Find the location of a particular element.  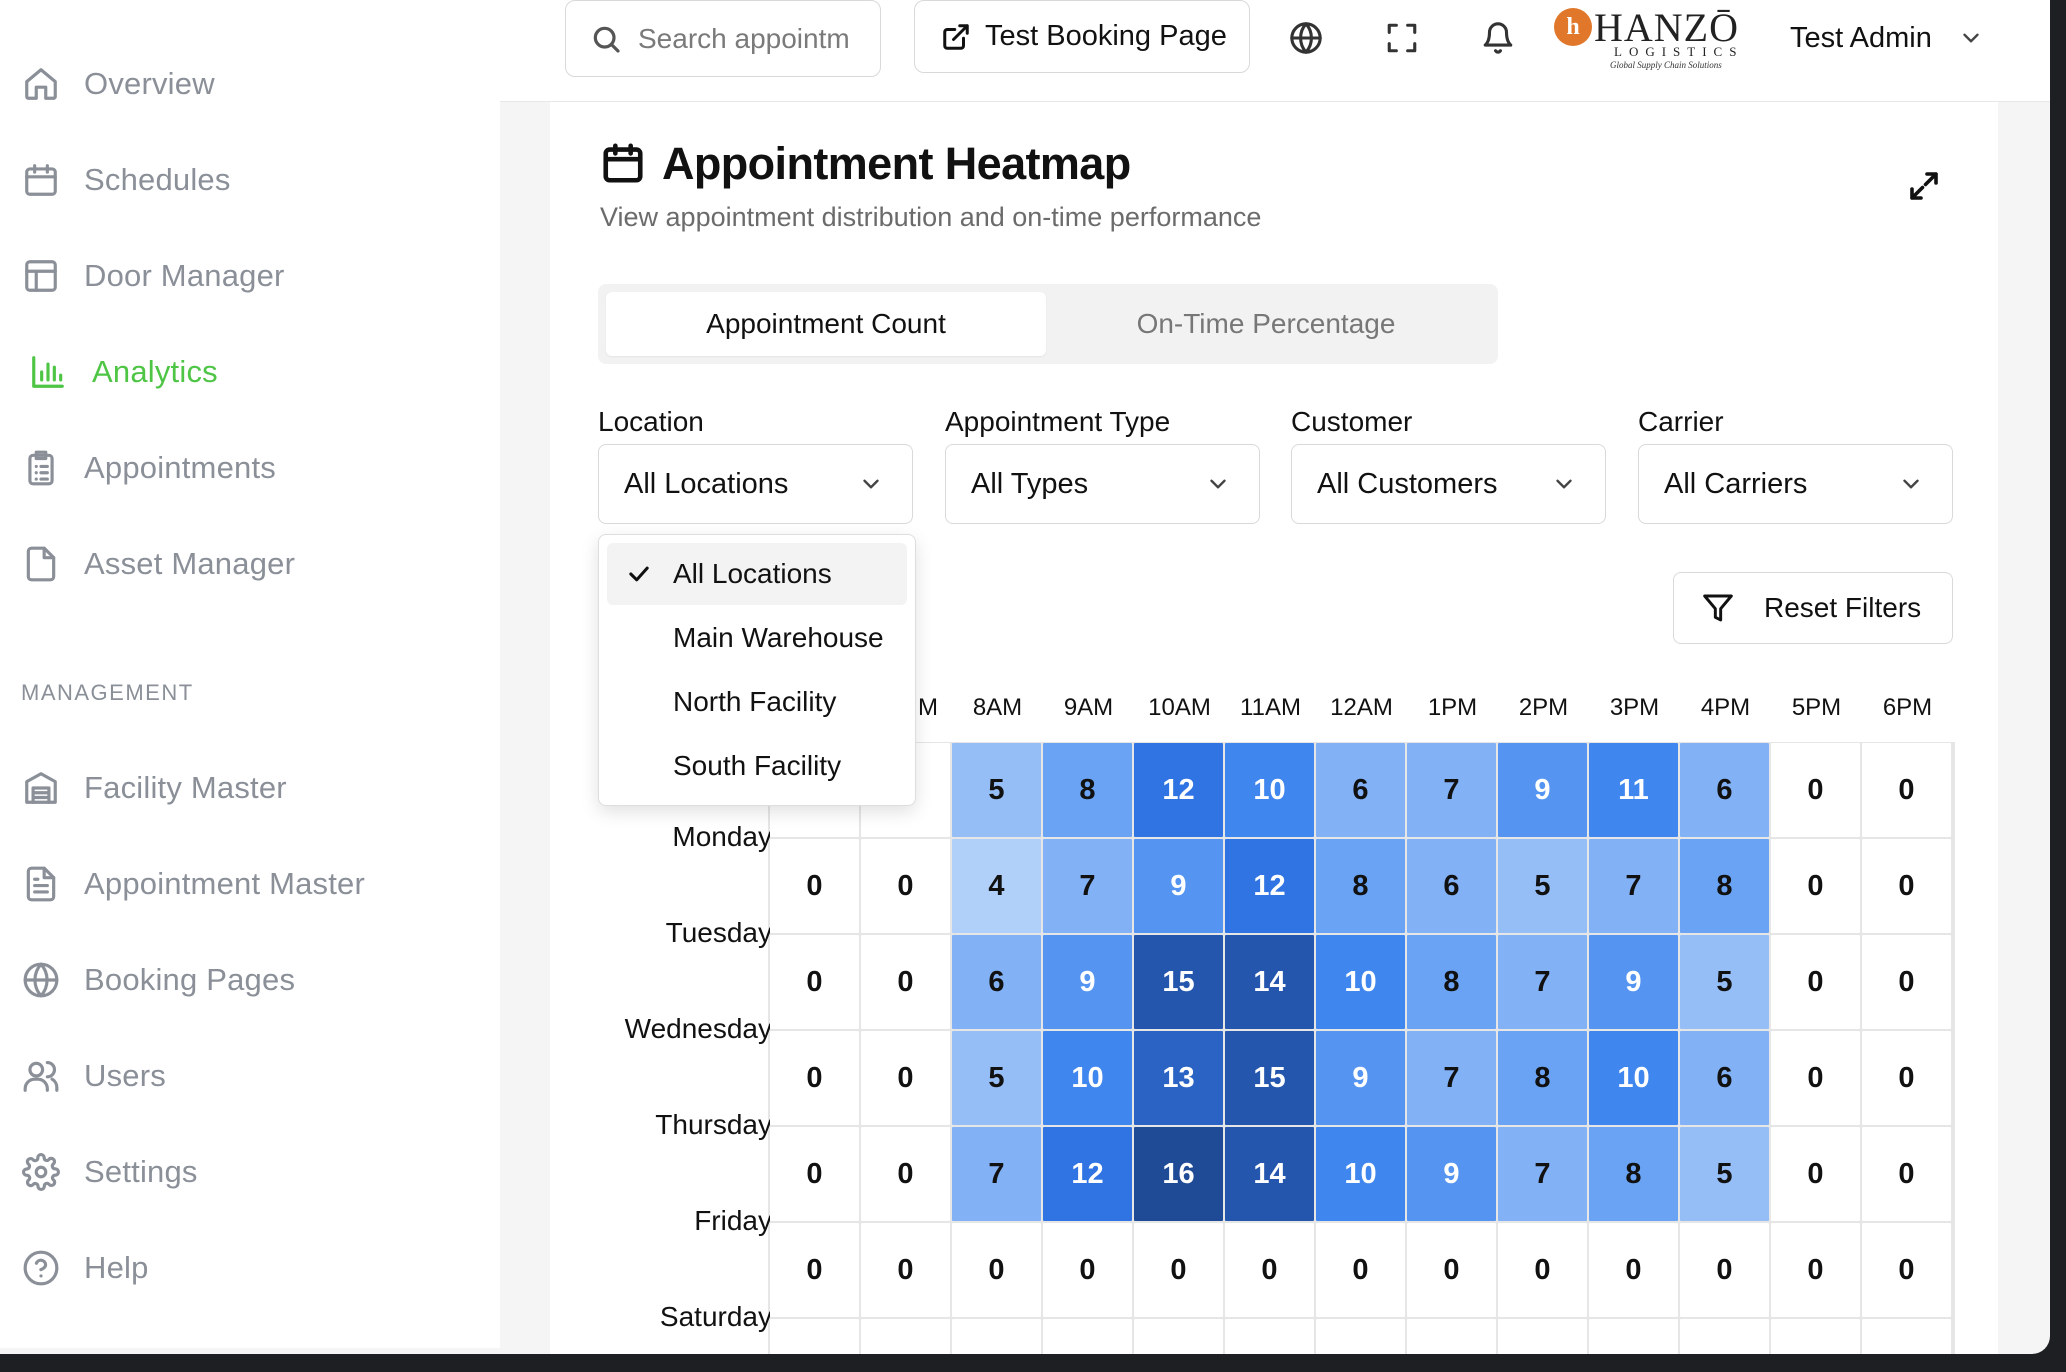

sidebar-item-overview: Overview is located at coordinates (240, 84).